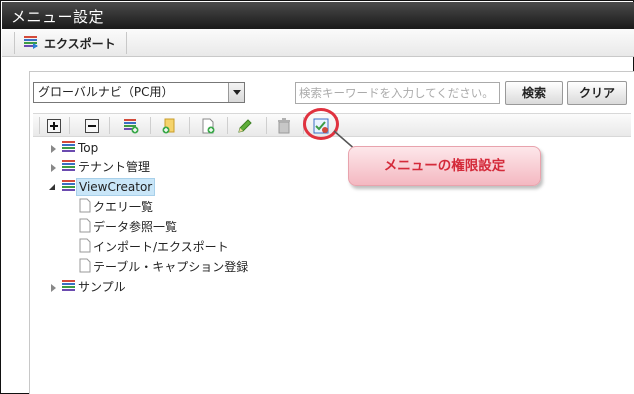 The image size is (634, 394). I want to click on tree-node-label: クエリ一覧, so click(123, 207).